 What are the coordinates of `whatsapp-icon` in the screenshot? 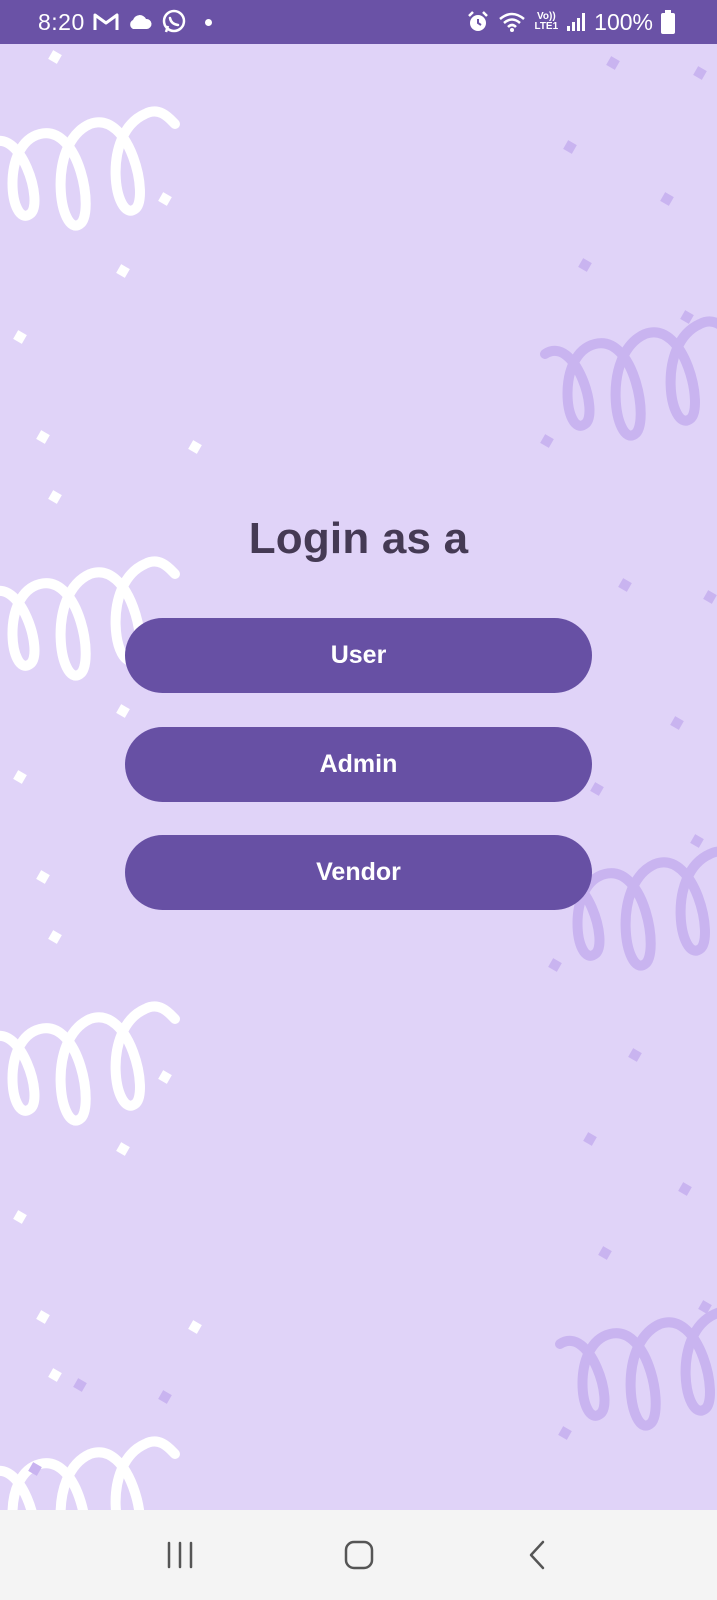 It's located at (174, 22).